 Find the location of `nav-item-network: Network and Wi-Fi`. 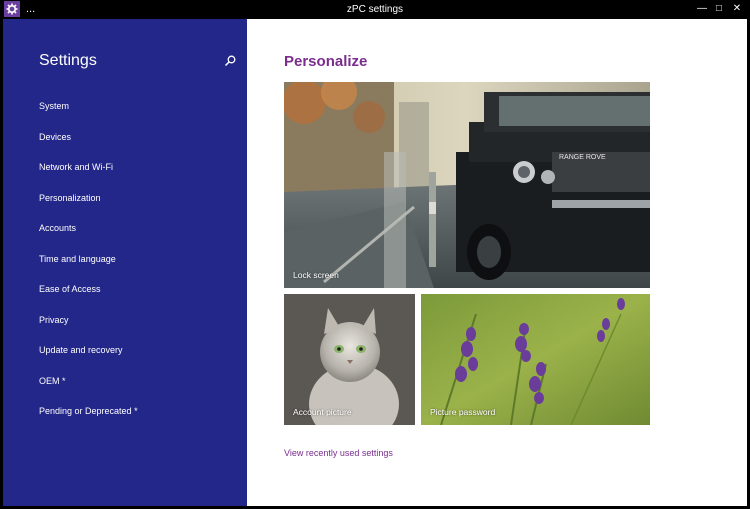

nav-item-network: Network and Wi-Fi is located at coordinates (88, 175).